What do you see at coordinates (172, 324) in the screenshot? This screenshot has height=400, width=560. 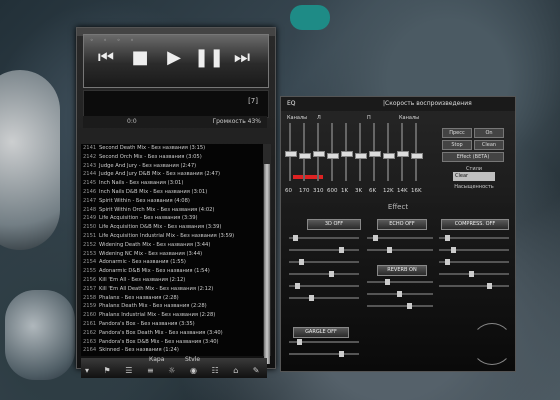 I see `playlist-row: 2161 Pandora's Box - Без названия (3:35)` at bounding box center [172, 324].